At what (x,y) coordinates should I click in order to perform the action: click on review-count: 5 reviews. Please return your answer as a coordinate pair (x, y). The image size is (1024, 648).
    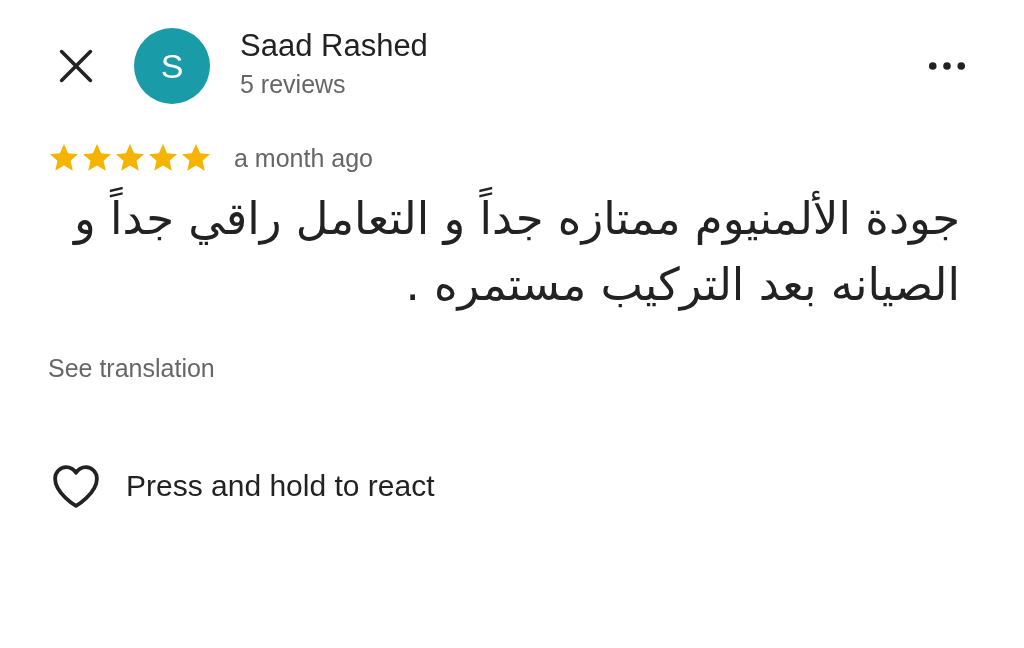
    Looking at the image, I should click on (293, 84).